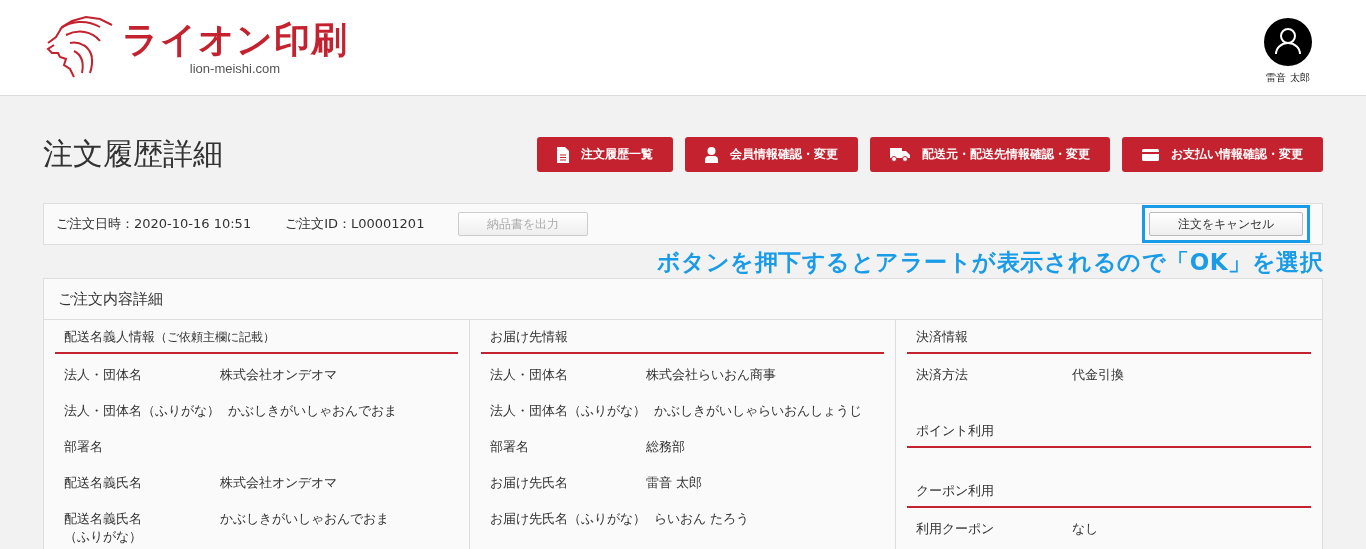 The height and width of the screenshot is (549, 1366). I want to click on user-name: 雷音 太郎, so click(1288, 78).